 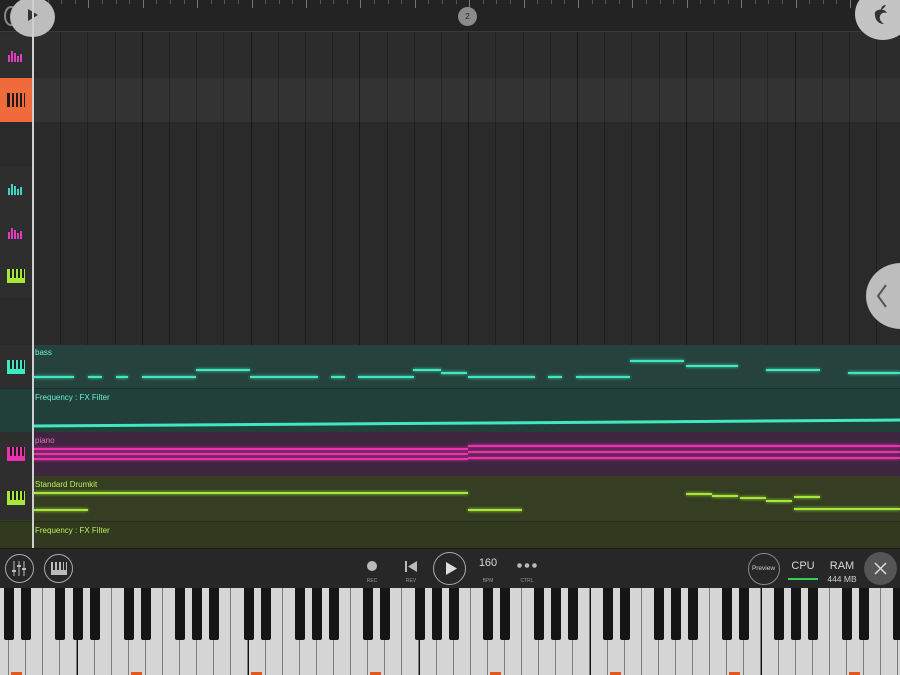 I want to click on play-button, so click(x=449, y=568).